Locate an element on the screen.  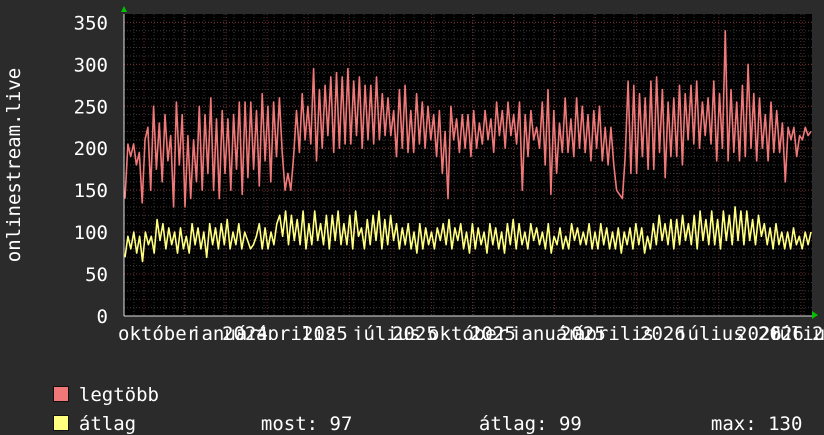
stat-average: átlag: 99 is located at coordinates (519, 413).